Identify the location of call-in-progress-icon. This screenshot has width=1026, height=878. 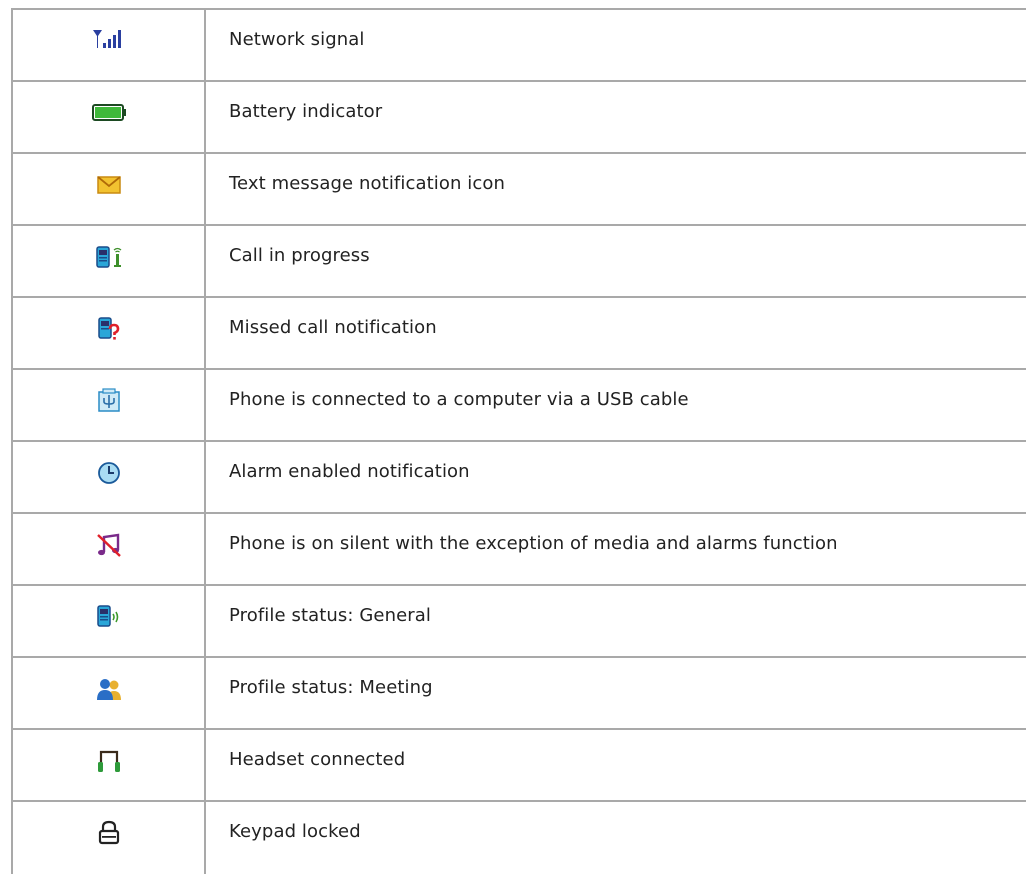
(109, 257).